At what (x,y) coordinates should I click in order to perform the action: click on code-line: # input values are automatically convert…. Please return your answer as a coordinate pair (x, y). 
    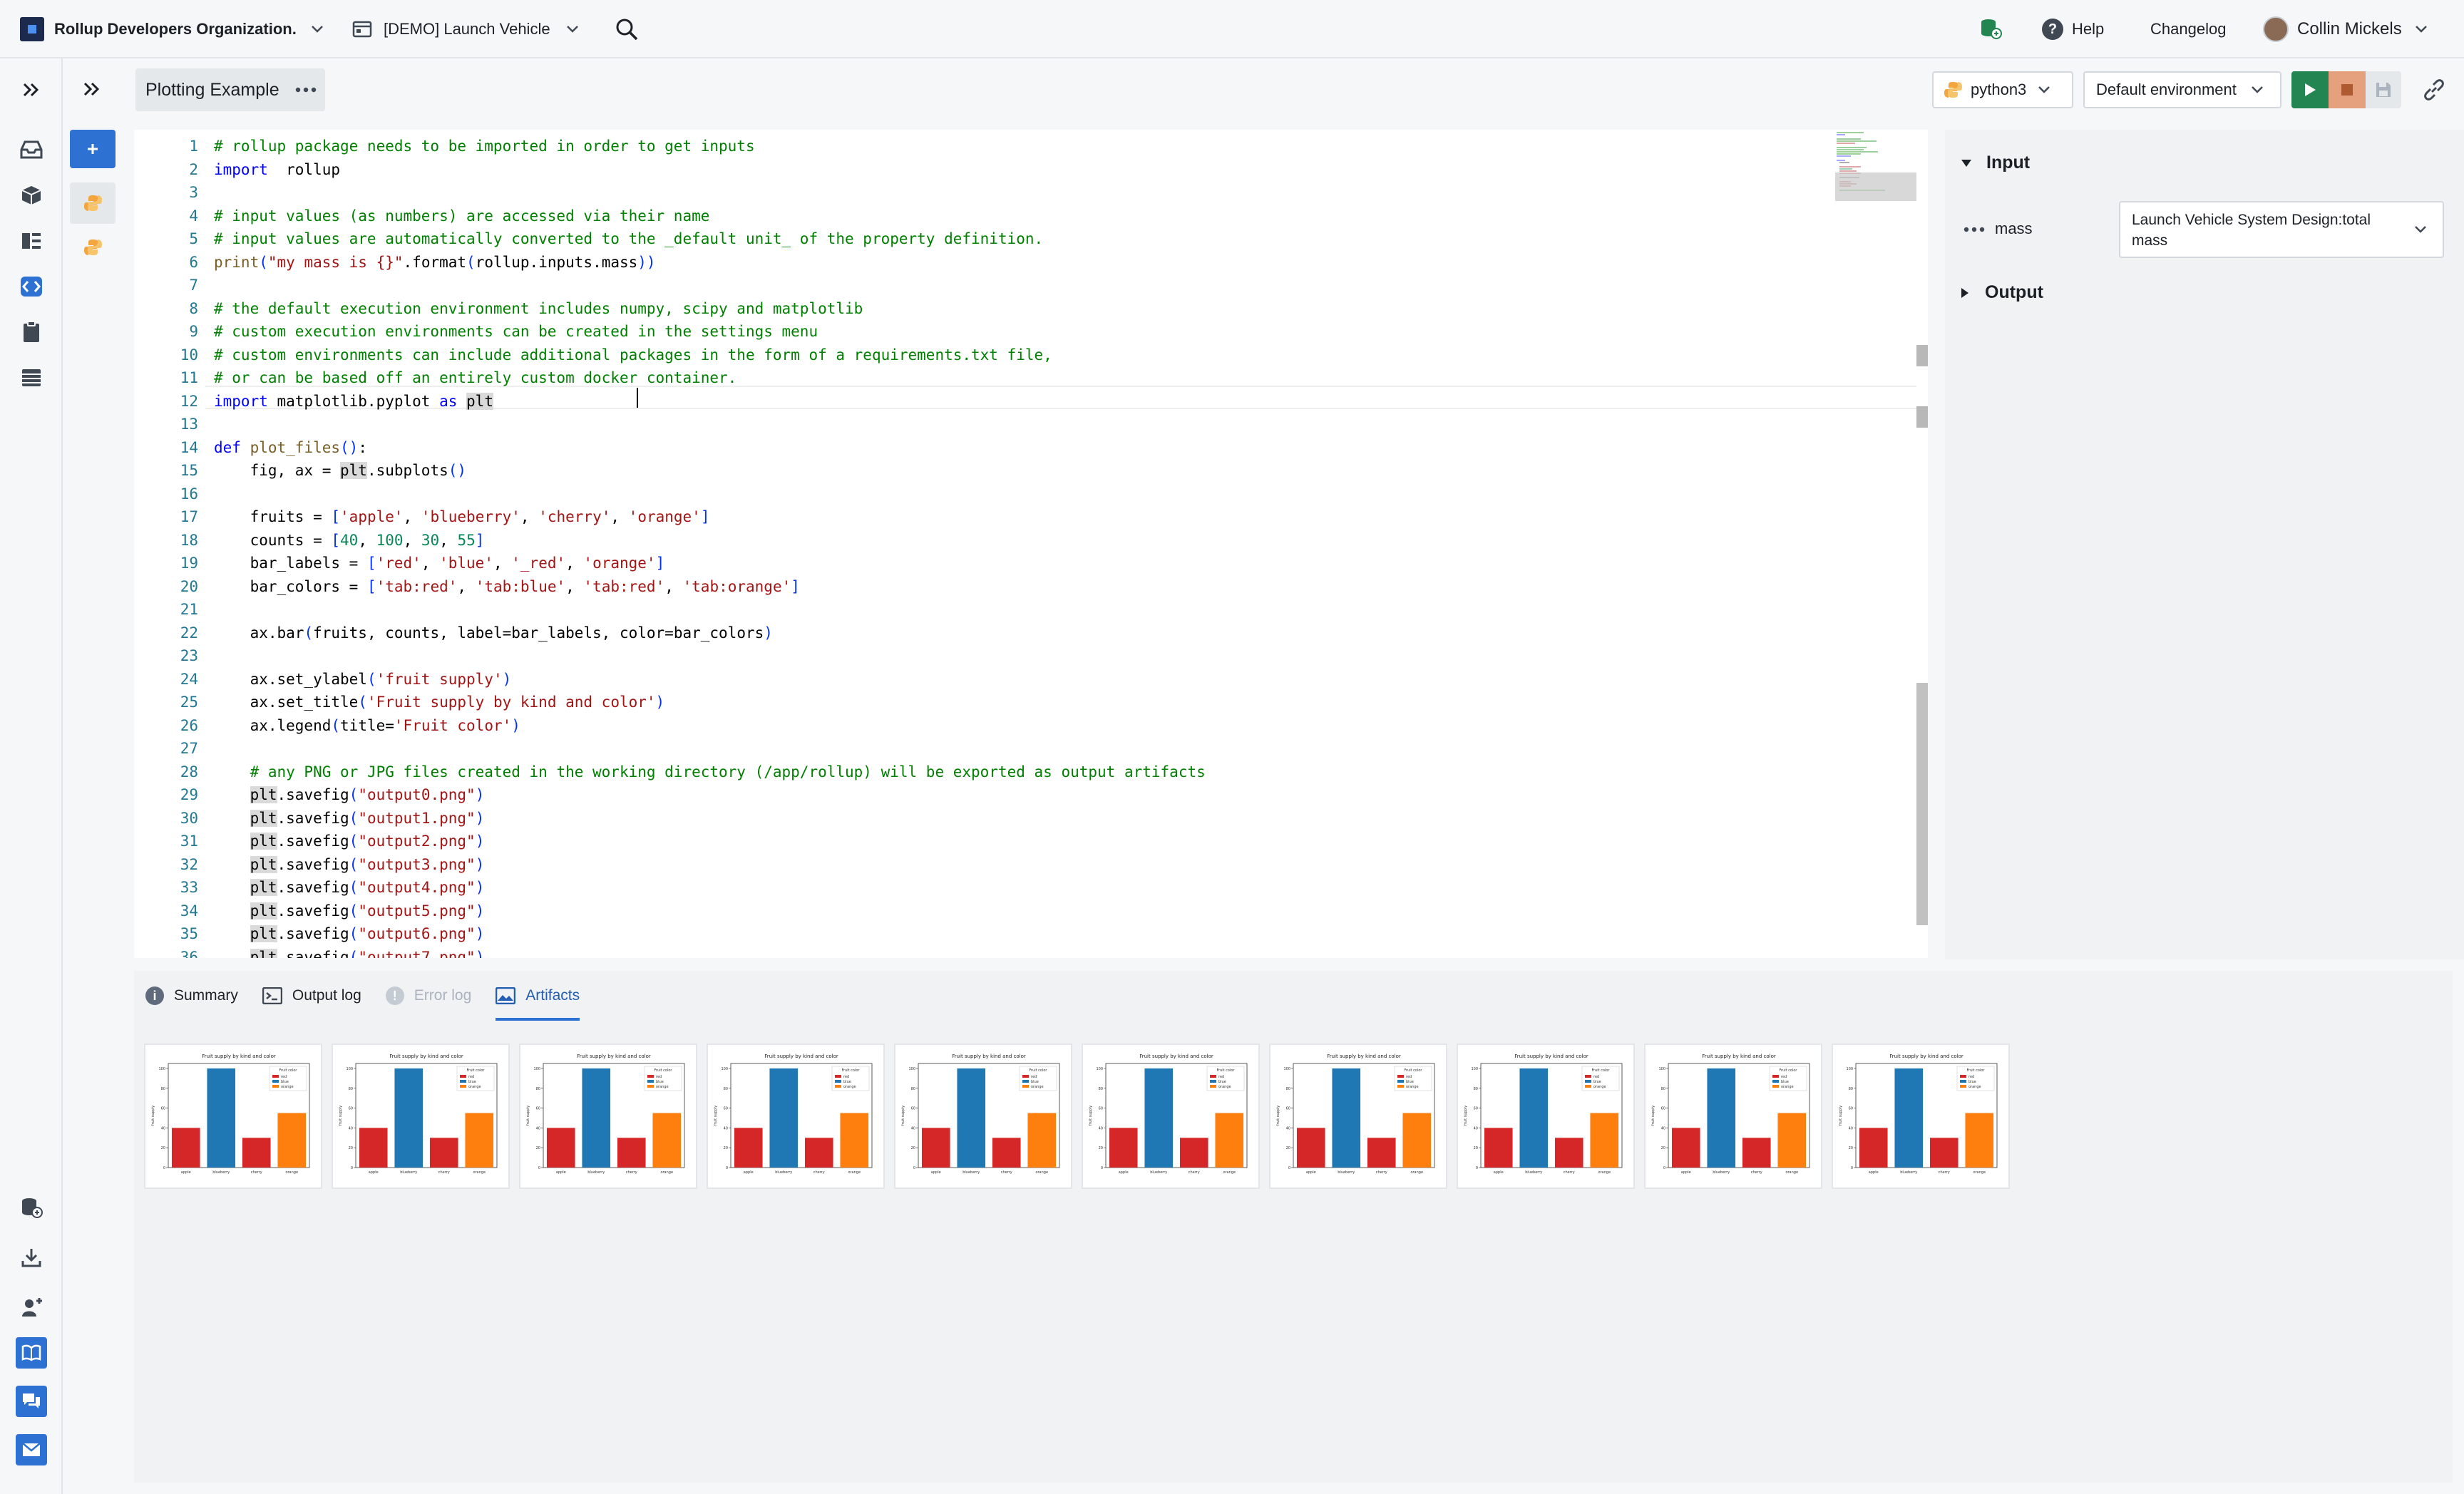
    Looking at the image, I should click on (628, 239).